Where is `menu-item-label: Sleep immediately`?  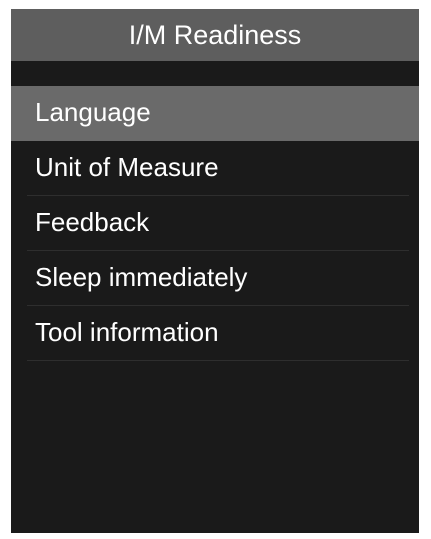
menu-item-label: Sleep immediately is located at coordinates (141, 277).